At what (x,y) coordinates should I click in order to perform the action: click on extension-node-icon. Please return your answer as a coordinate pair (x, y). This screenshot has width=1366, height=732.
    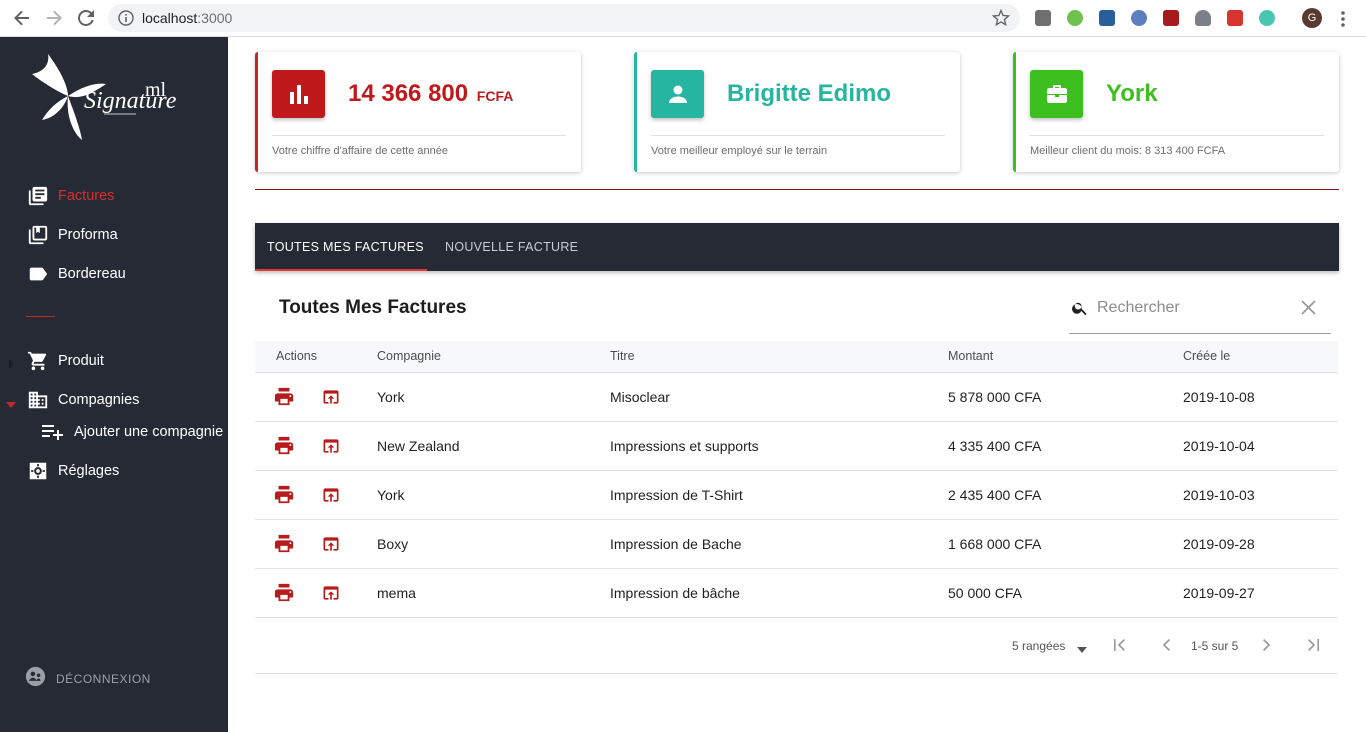
    Looking at the image, I should click on (1075, 18).